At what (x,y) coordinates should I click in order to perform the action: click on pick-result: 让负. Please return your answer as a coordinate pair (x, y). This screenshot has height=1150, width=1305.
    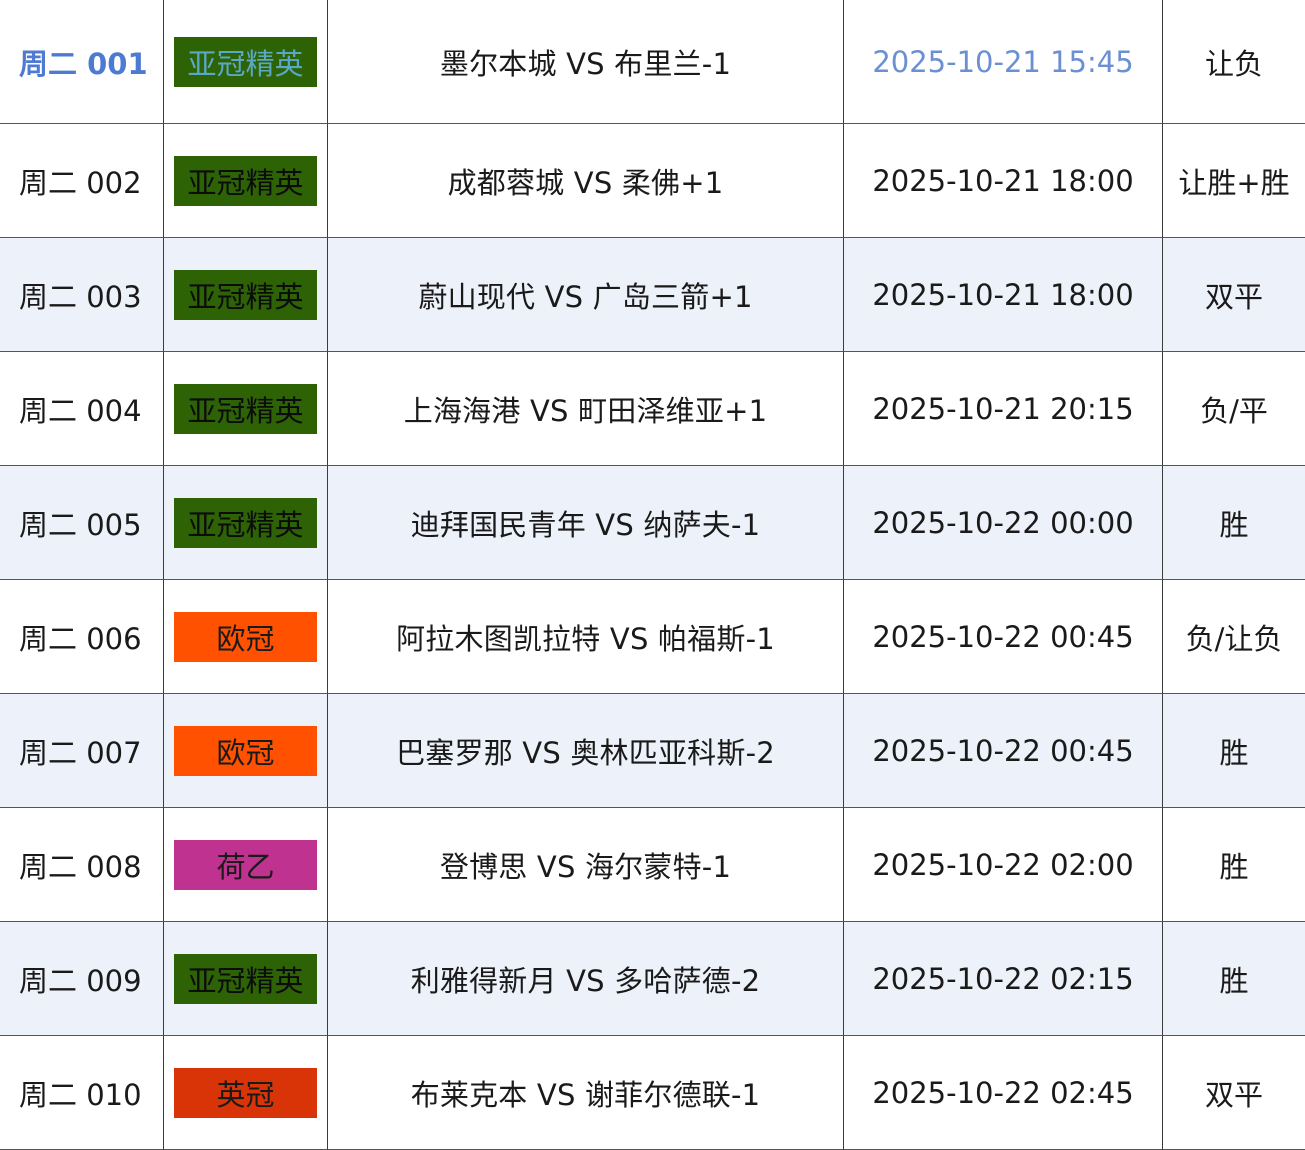
    Looking at the image, I should click on (1234, 62).